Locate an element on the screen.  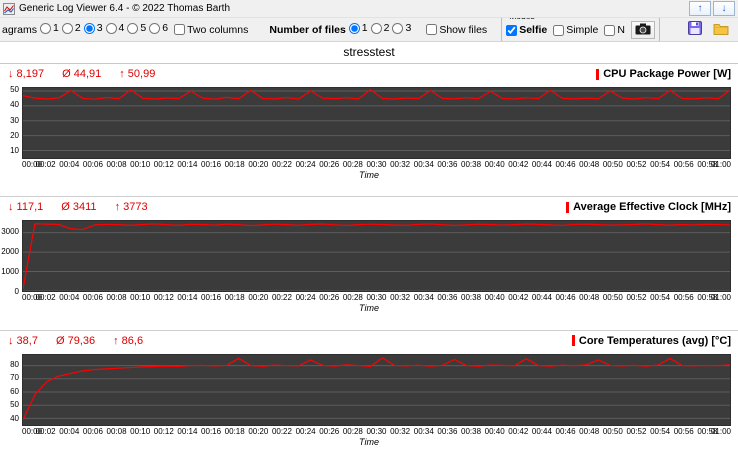
expand-all-button: ↓ is located at coordinates (724, 8).